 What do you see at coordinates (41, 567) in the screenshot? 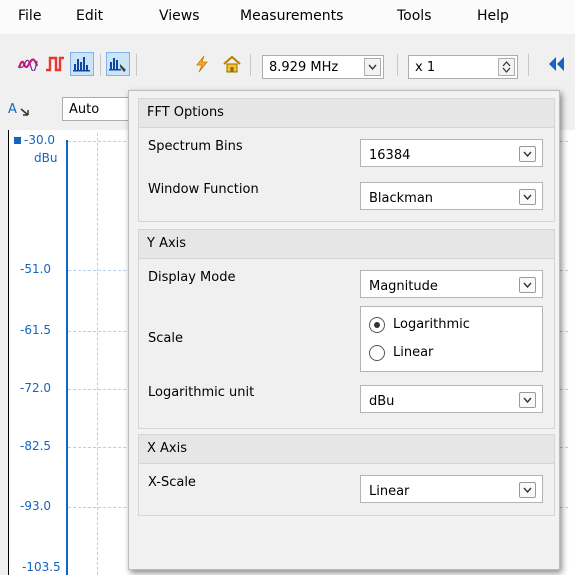
I see `y-tick-label: -103.5` at bounding box center [41, 567].